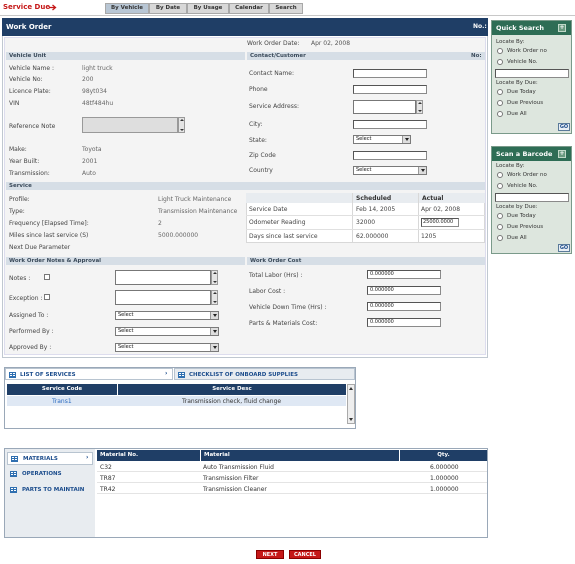 This screenshot has width=575, height=564. What do you see at coordinates (500, 103) in the screenshot?
I see `qs-radio-due-previous` at bounding box center [500, 103].